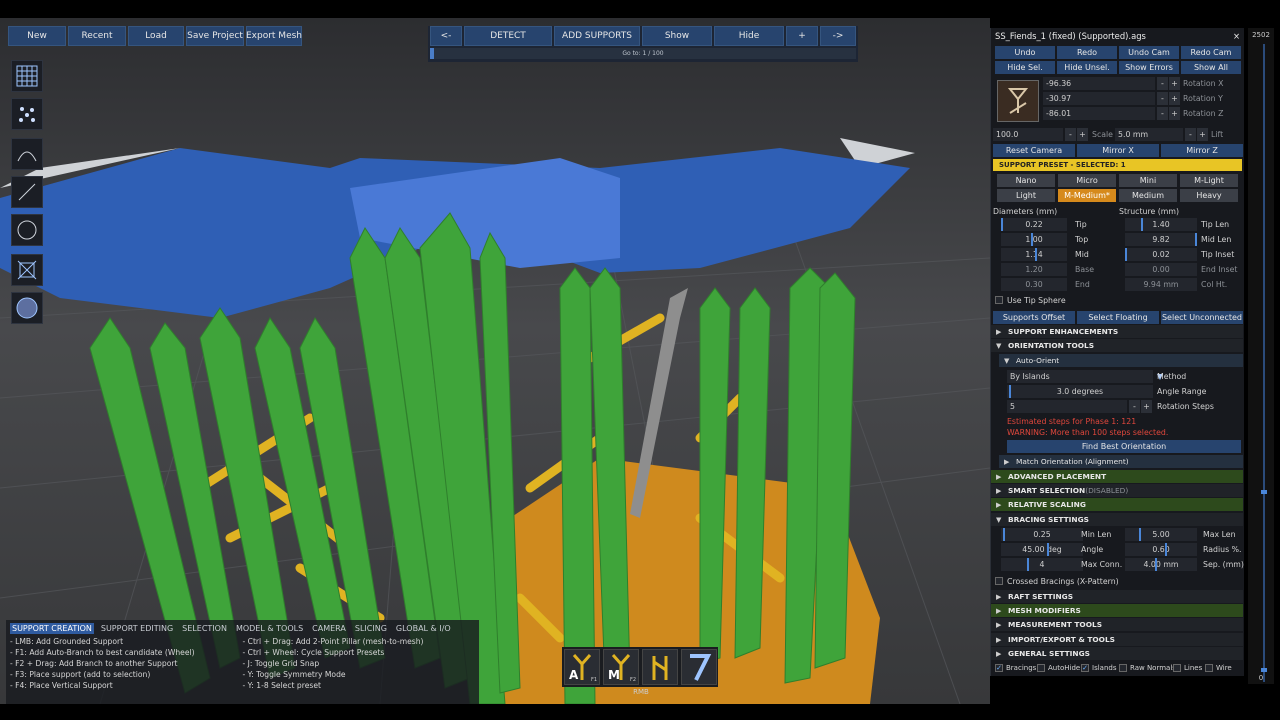  I want to click on mirror-x-button: Mirror X, so click(1118, 150).